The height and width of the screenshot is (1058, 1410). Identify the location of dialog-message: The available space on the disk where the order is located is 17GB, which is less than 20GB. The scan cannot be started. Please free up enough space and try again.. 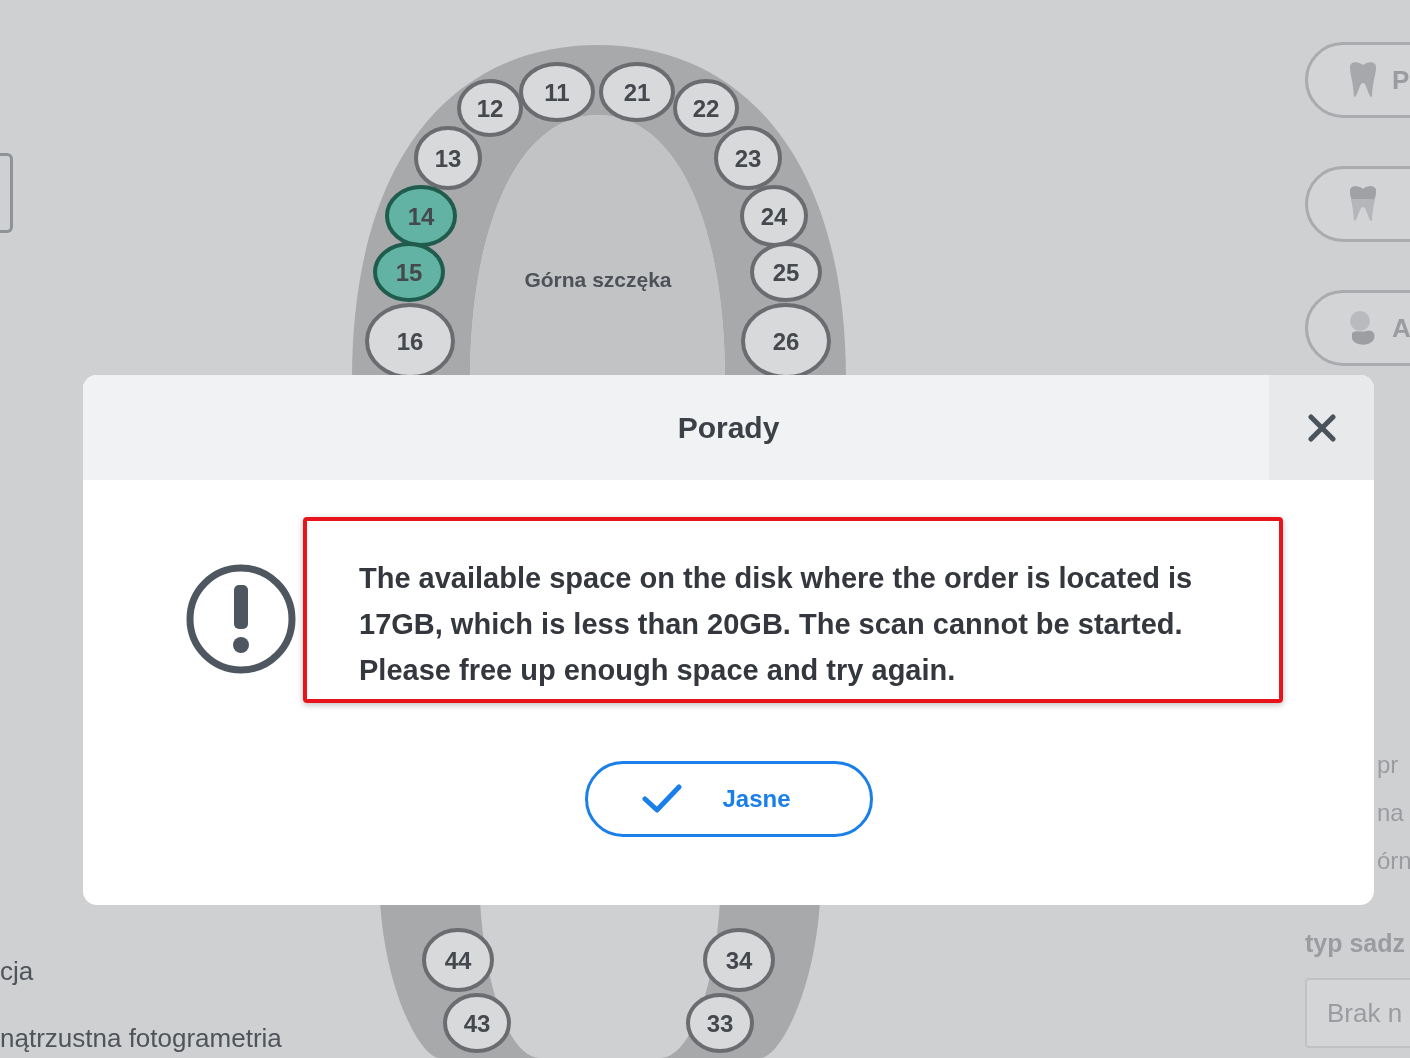
(776, 624).